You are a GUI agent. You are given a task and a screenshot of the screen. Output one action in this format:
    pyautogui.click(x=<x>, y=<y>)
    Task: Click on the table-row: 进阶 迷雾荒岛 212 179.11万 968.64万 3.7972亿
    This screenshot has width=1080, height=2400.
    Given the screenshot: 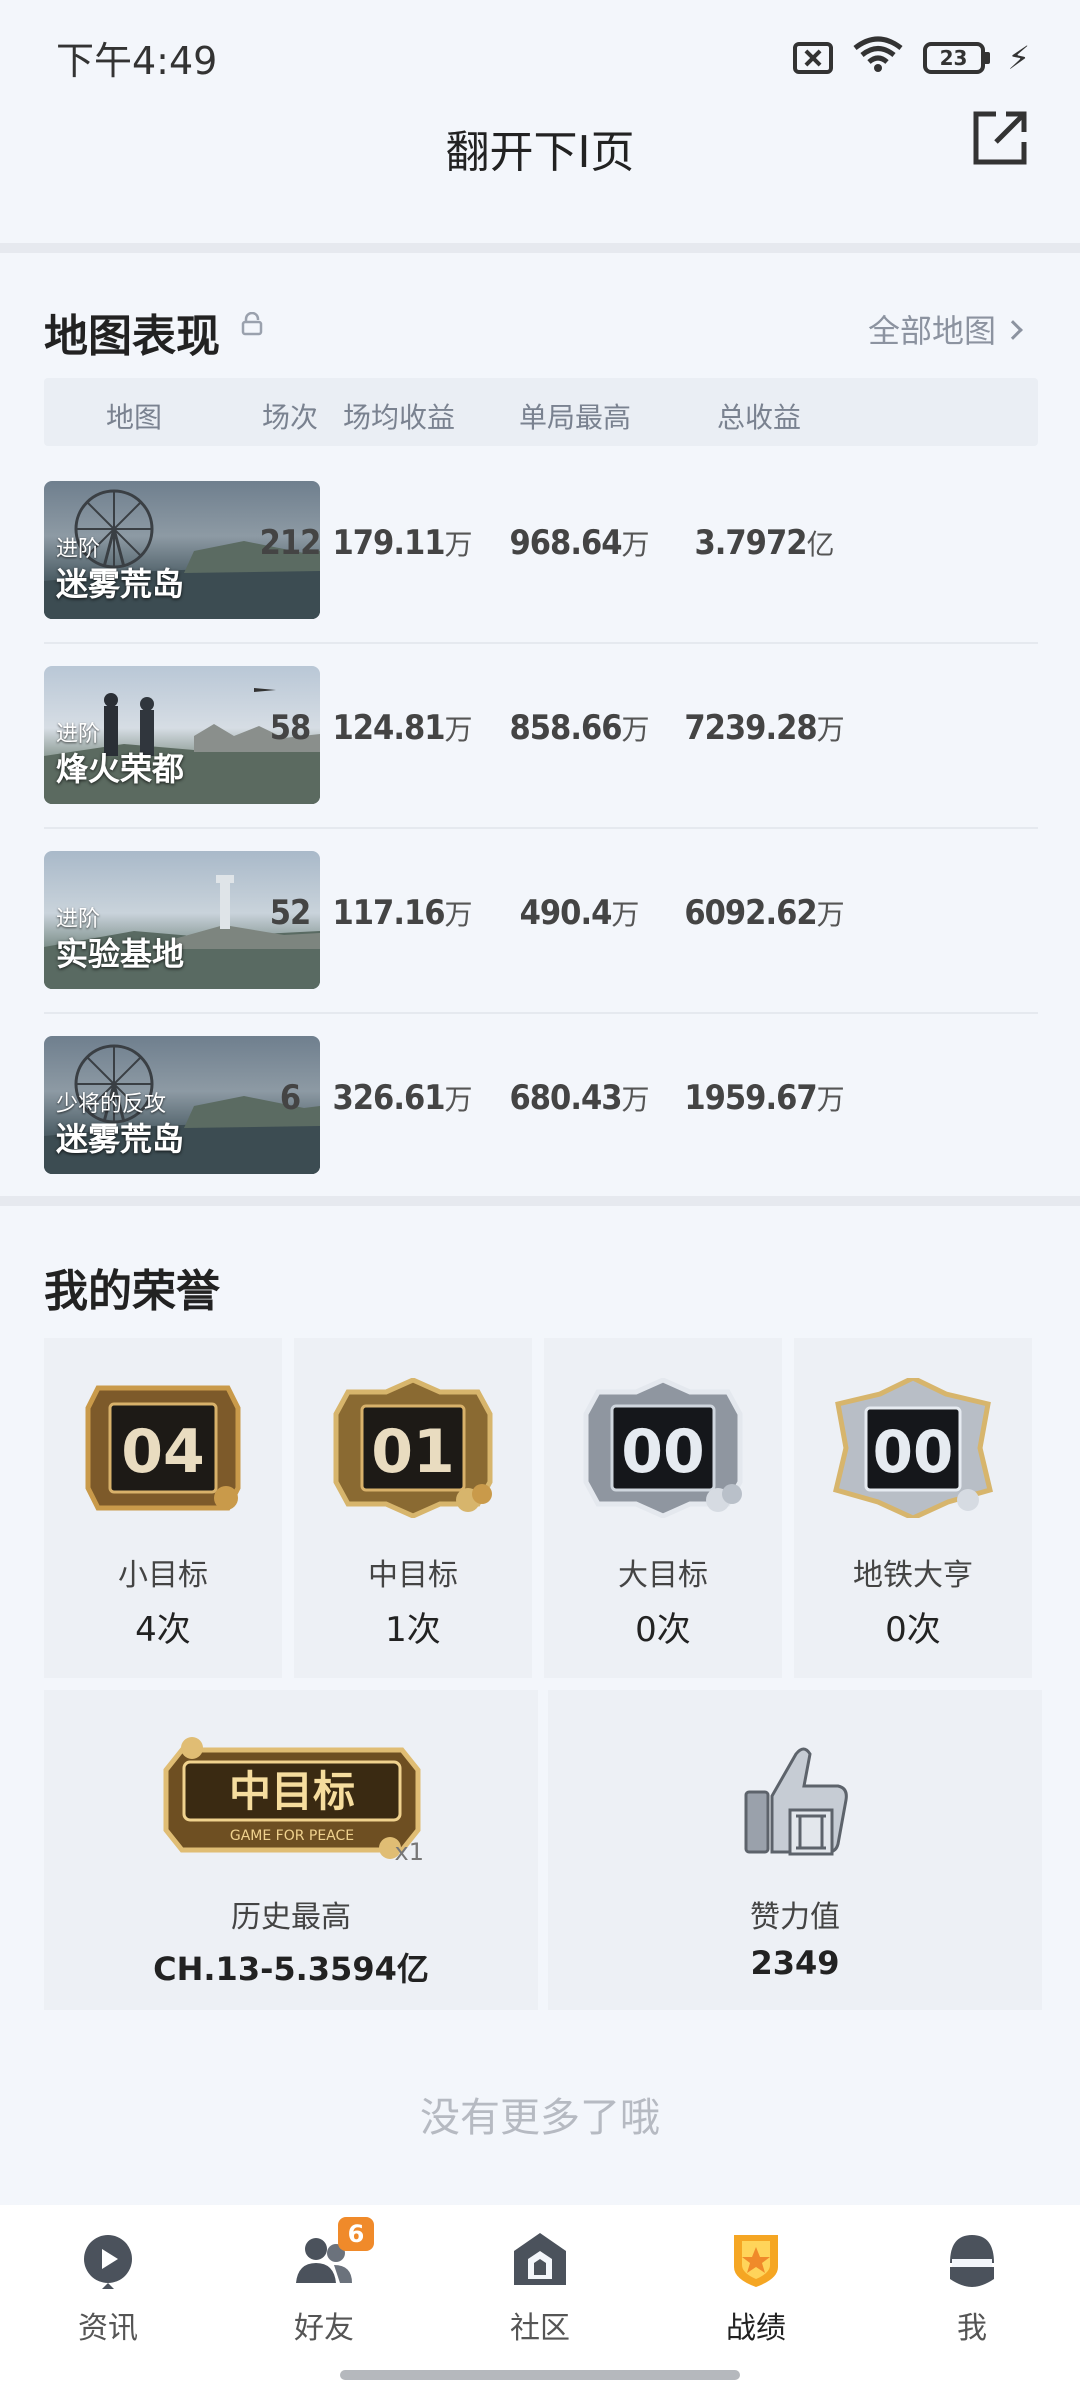 What is the action you would take?
    pyautogui.click(x=541, y=547)
    